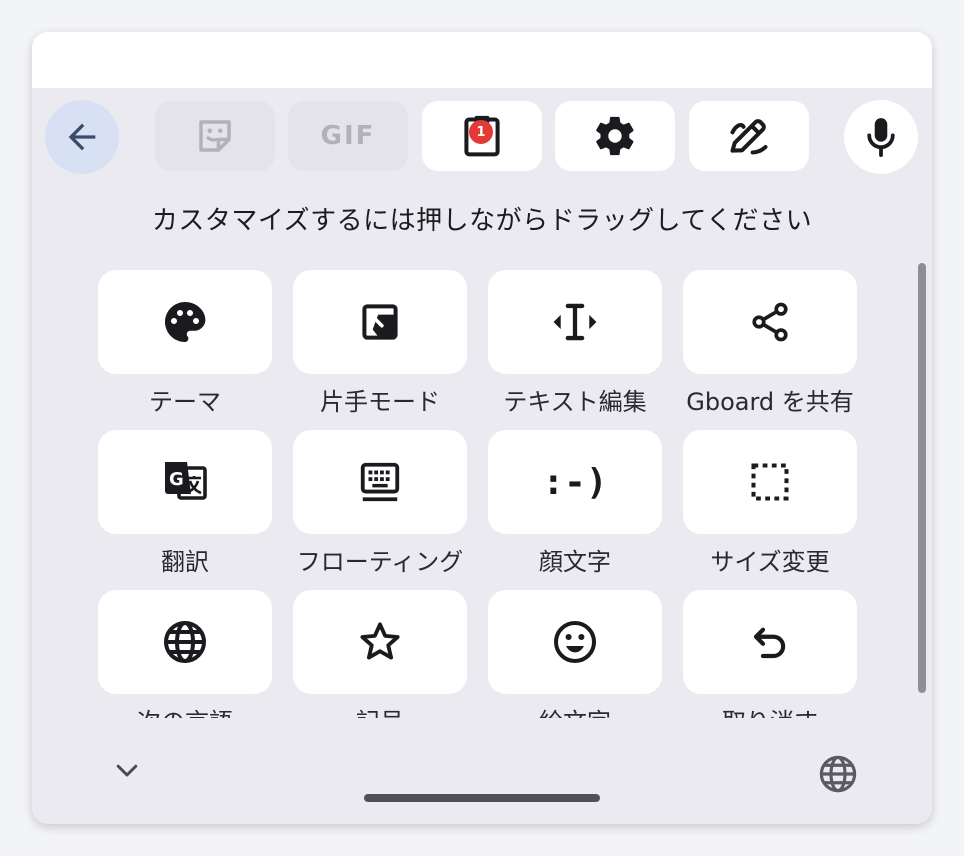  I want to click on tile-next-language: 次の言語, so click(185, 654).